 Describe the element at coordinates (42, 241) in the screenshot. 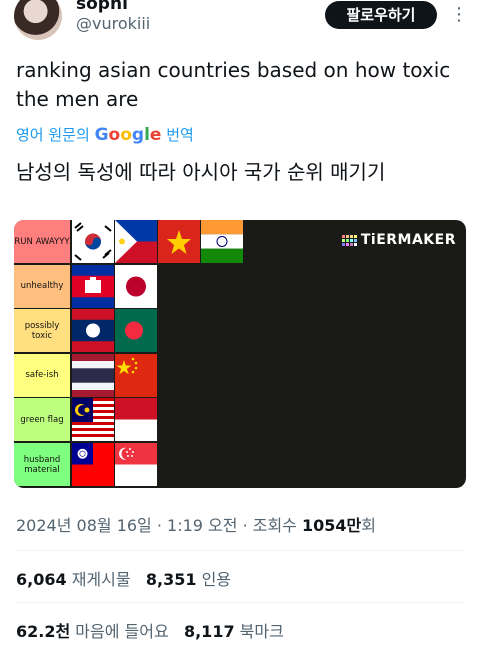

I see `tier-label: RUN AWAYYY` at that location.